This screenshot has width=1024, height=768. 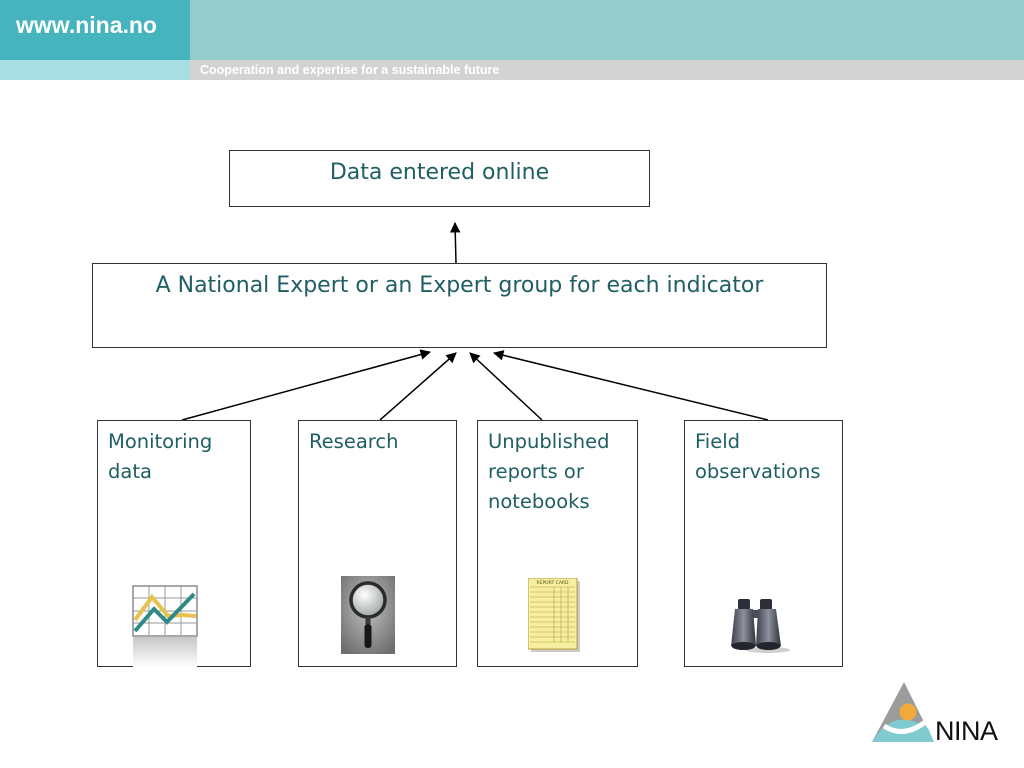 What do you see at coordinates (354, 441) in the screenshot?
I see `source-label: Research` at bounding box center [354, 441].